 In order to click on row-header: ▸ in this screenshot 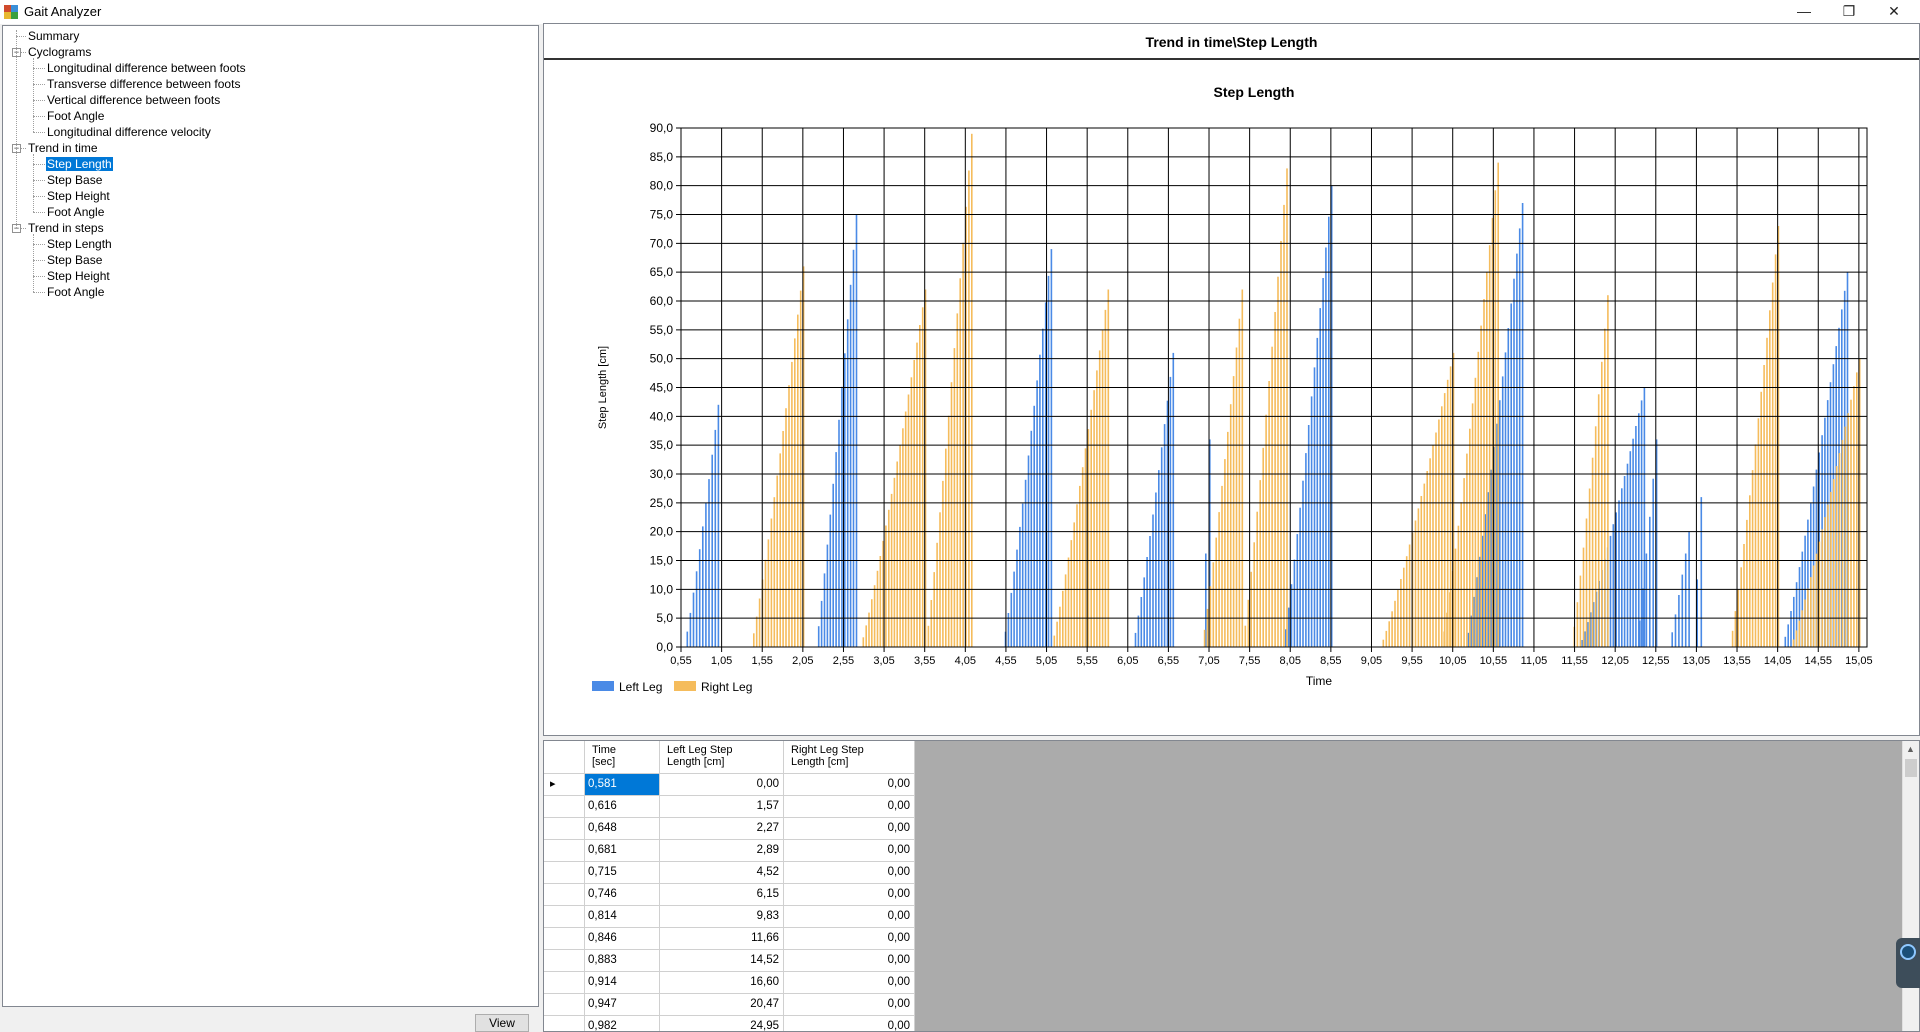, I will do `click(564, 785)`.